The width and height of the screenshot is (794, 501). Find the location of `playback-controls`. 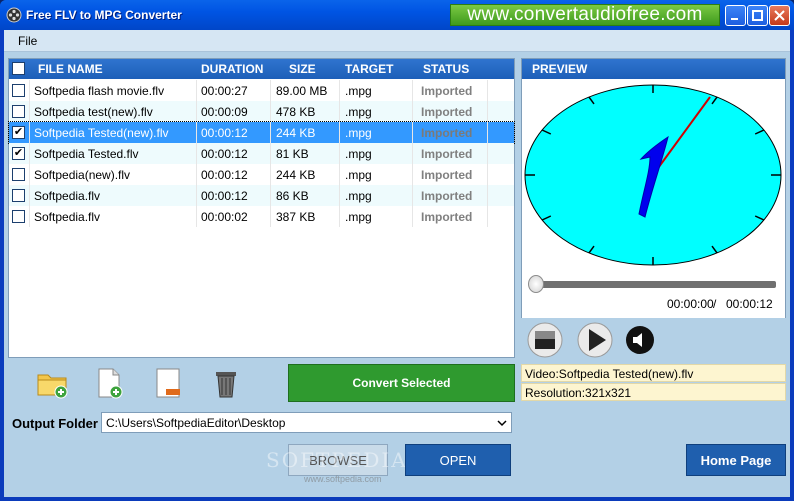

playback-controls is located at coordinates (653, 342).